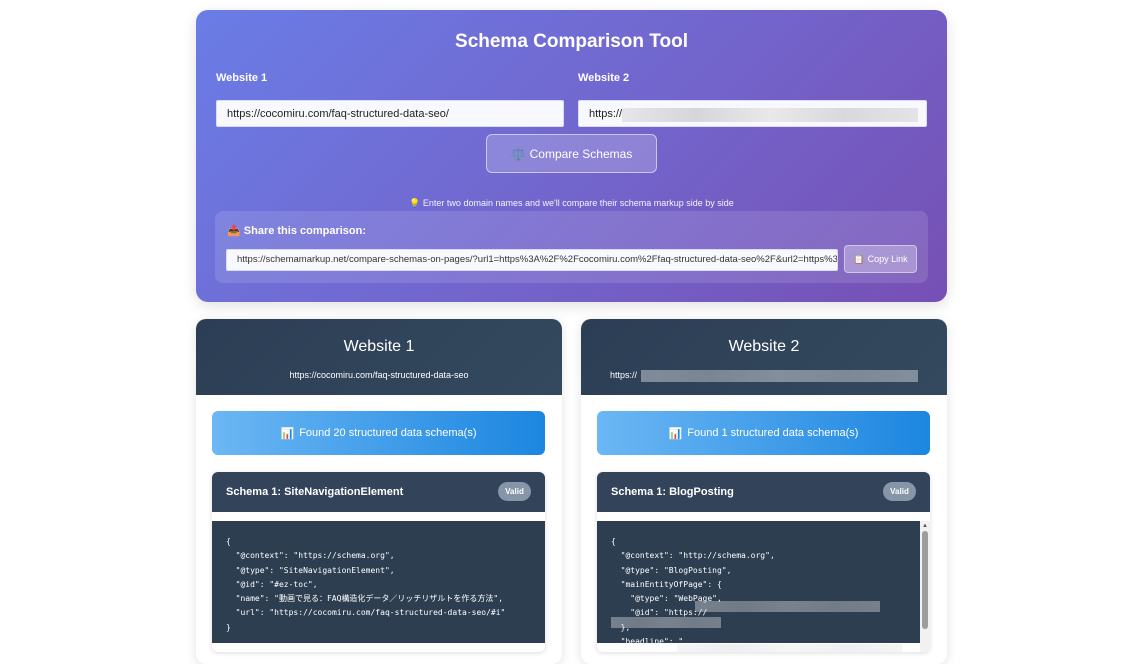 The height and width of the screenshot is (664, 1143). I want to click on scales-icon: ⚖️, so click(518, 153).